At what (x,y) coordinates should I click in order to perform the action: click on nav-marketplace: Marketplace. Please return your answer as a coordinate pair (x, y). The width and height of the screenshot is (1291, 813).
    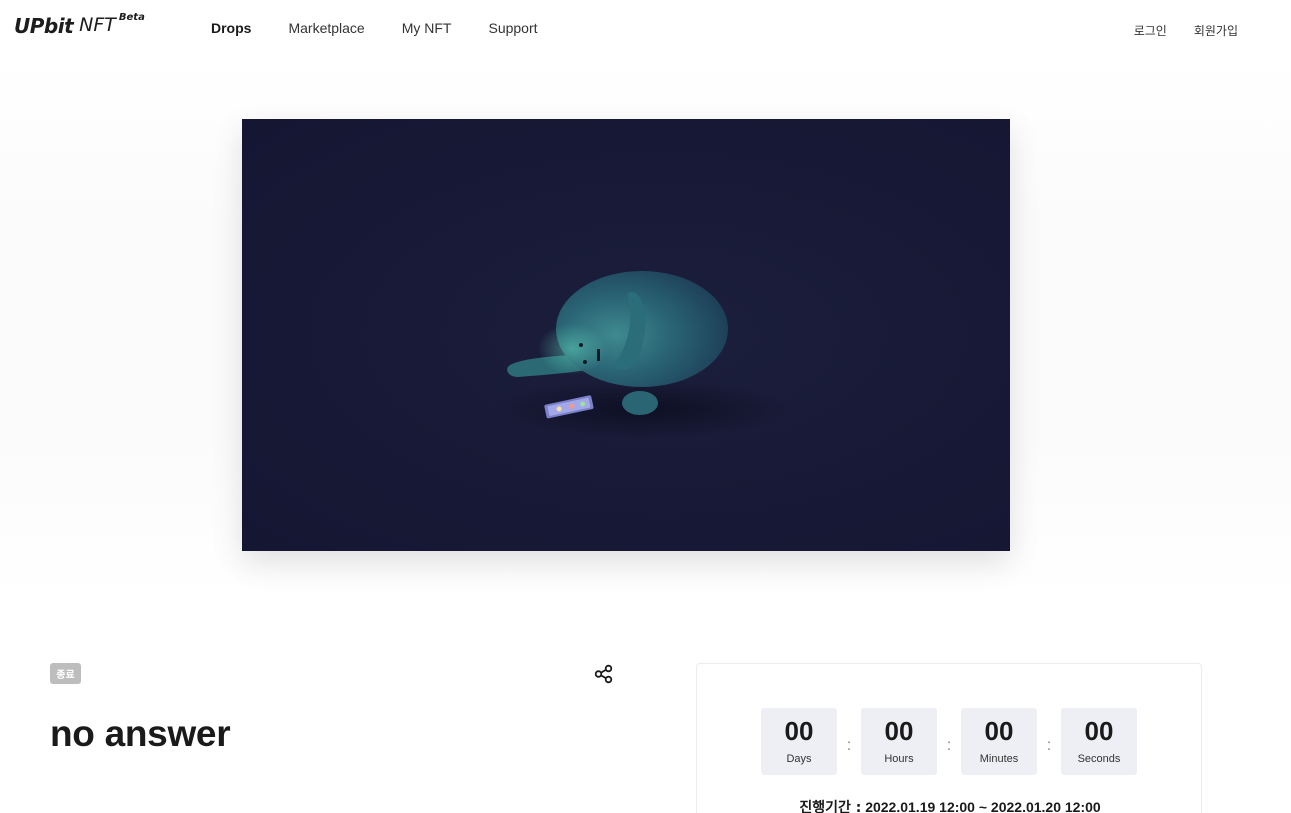
    Looking at the image, I should click on (326, 28).